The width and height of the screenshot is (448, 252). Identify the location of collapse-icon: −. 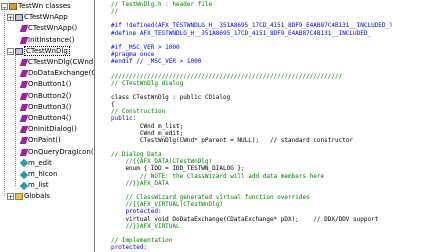
(10, 51).